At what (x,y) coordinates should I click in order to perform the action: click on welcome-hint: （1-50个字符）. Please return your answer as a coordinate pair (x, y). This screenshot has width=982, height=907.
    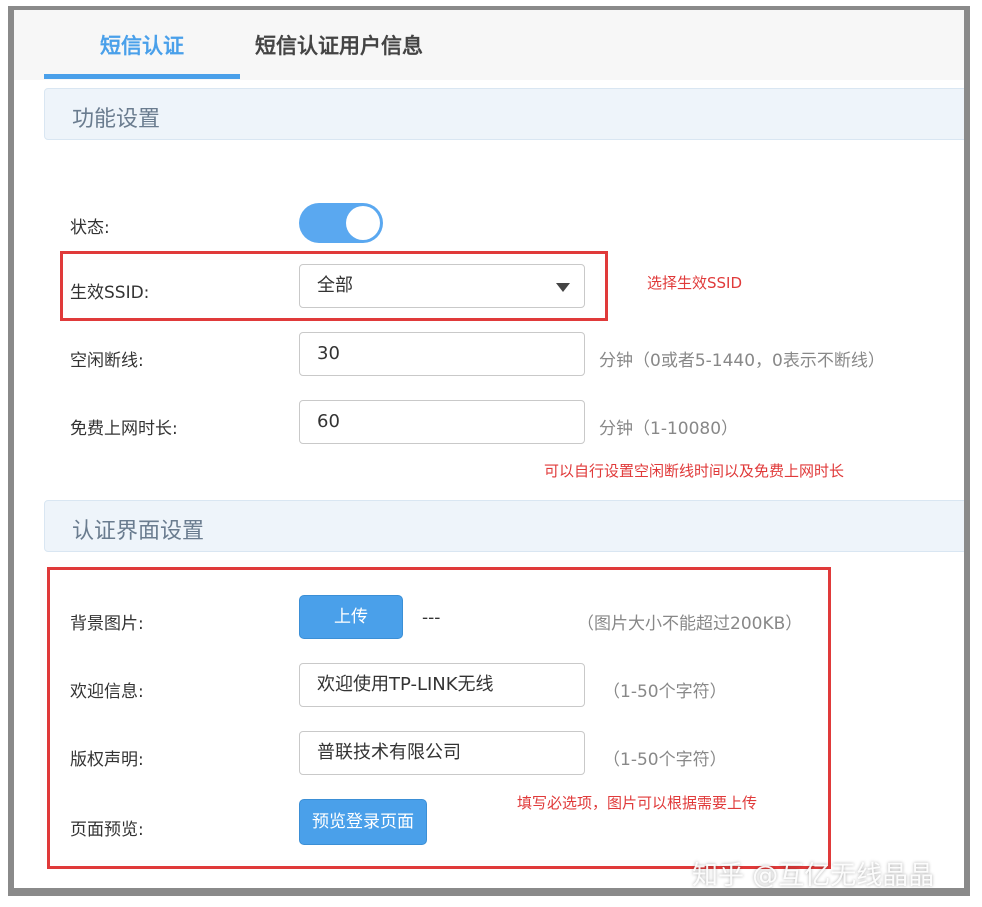
    Looking at the image, I should click on (665, 692).